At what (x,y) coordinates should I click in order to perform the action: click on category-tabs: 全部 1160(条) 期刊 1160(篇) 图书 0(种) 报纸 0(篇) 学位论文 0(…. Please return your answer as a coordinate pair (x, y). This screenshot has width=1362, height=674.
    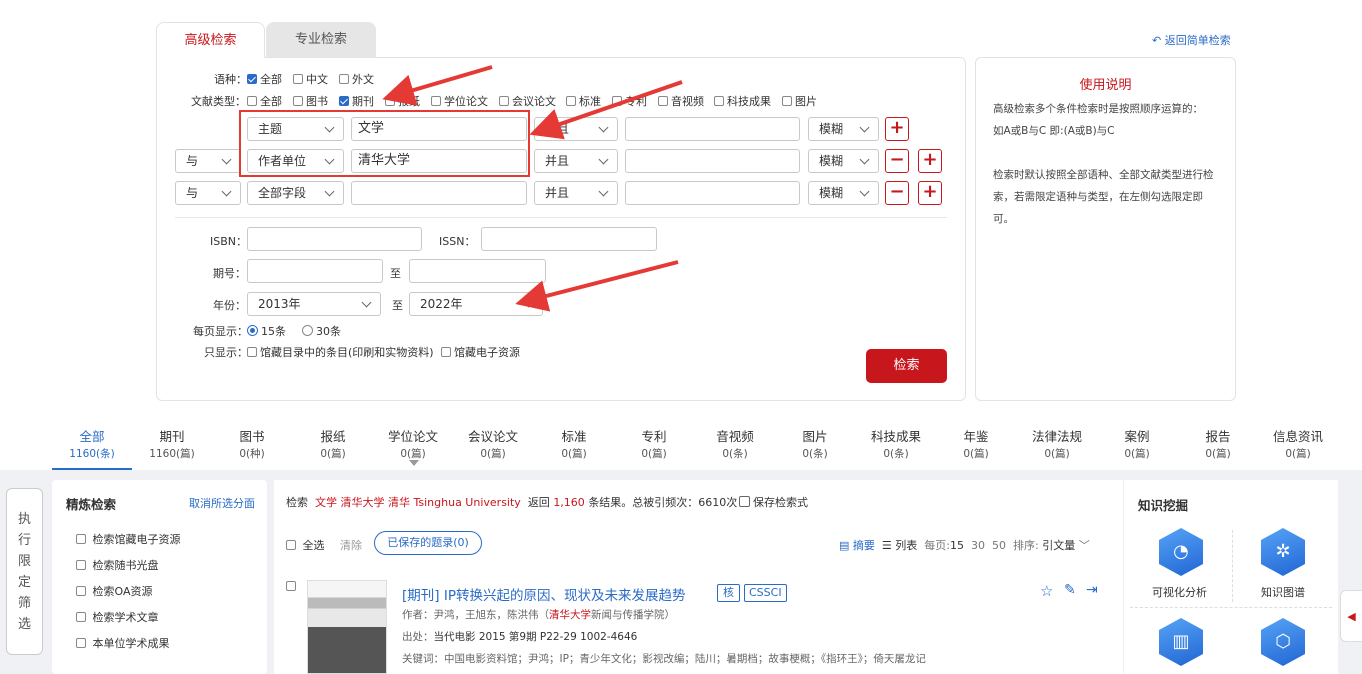
    Looking at the image, I should click on (695, 444).